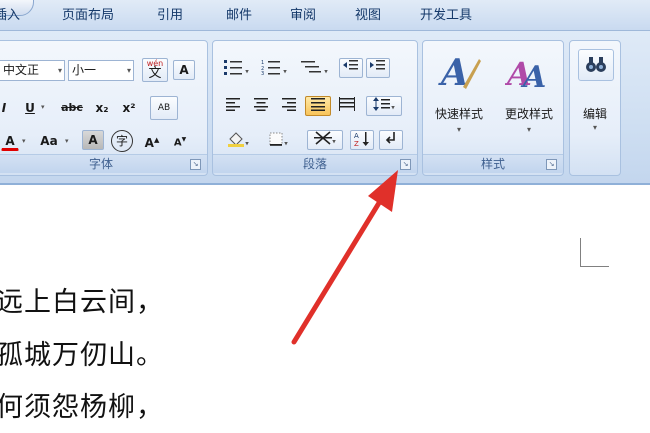 The image size is (650, 433). What do you see at coordinates (446, 16) in the screenshot?
I see `tab-developer: 开发工具` at bounding box center [446, 16].